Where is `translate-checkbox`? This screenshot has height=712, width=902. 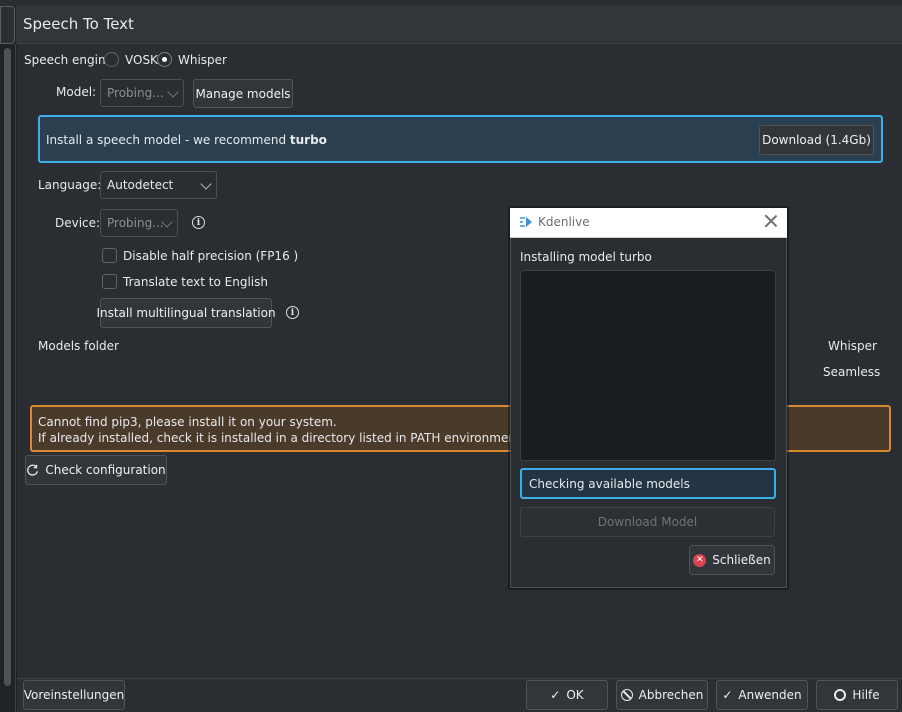 translate-checkbox is located at coordinates (109, 281).